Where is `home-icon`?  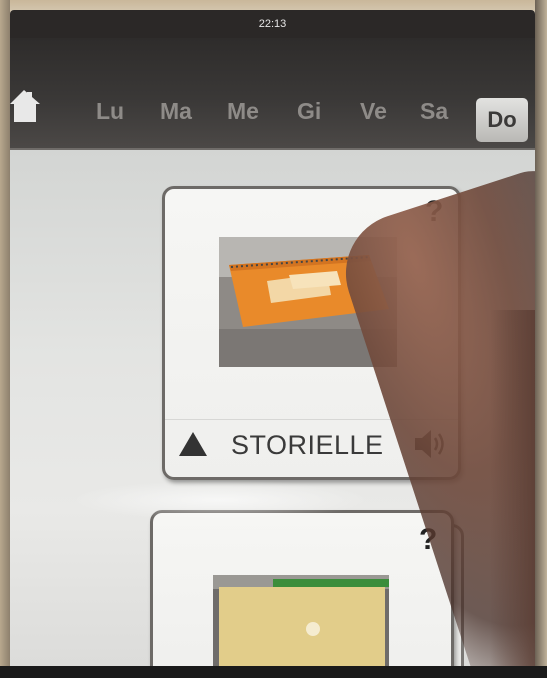
home-icon is located at coordinates (25, 106).